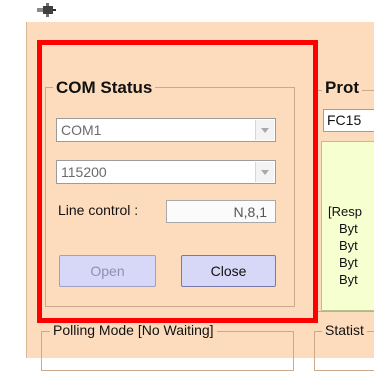  What do you see at coordinates (46, 10) in the screenshot?
I see `app-plug-icon` at bounding box center [46, 10].